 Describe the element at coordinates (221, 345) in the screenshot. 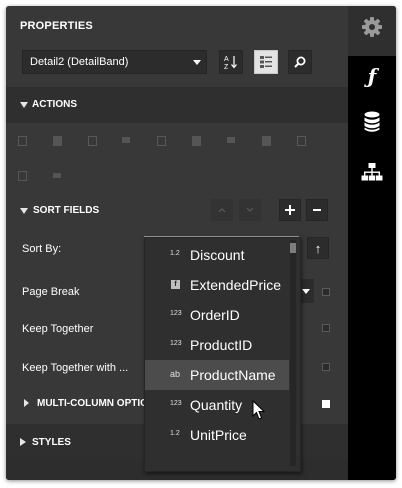

I see `list-item-label: ProductID` at that location.